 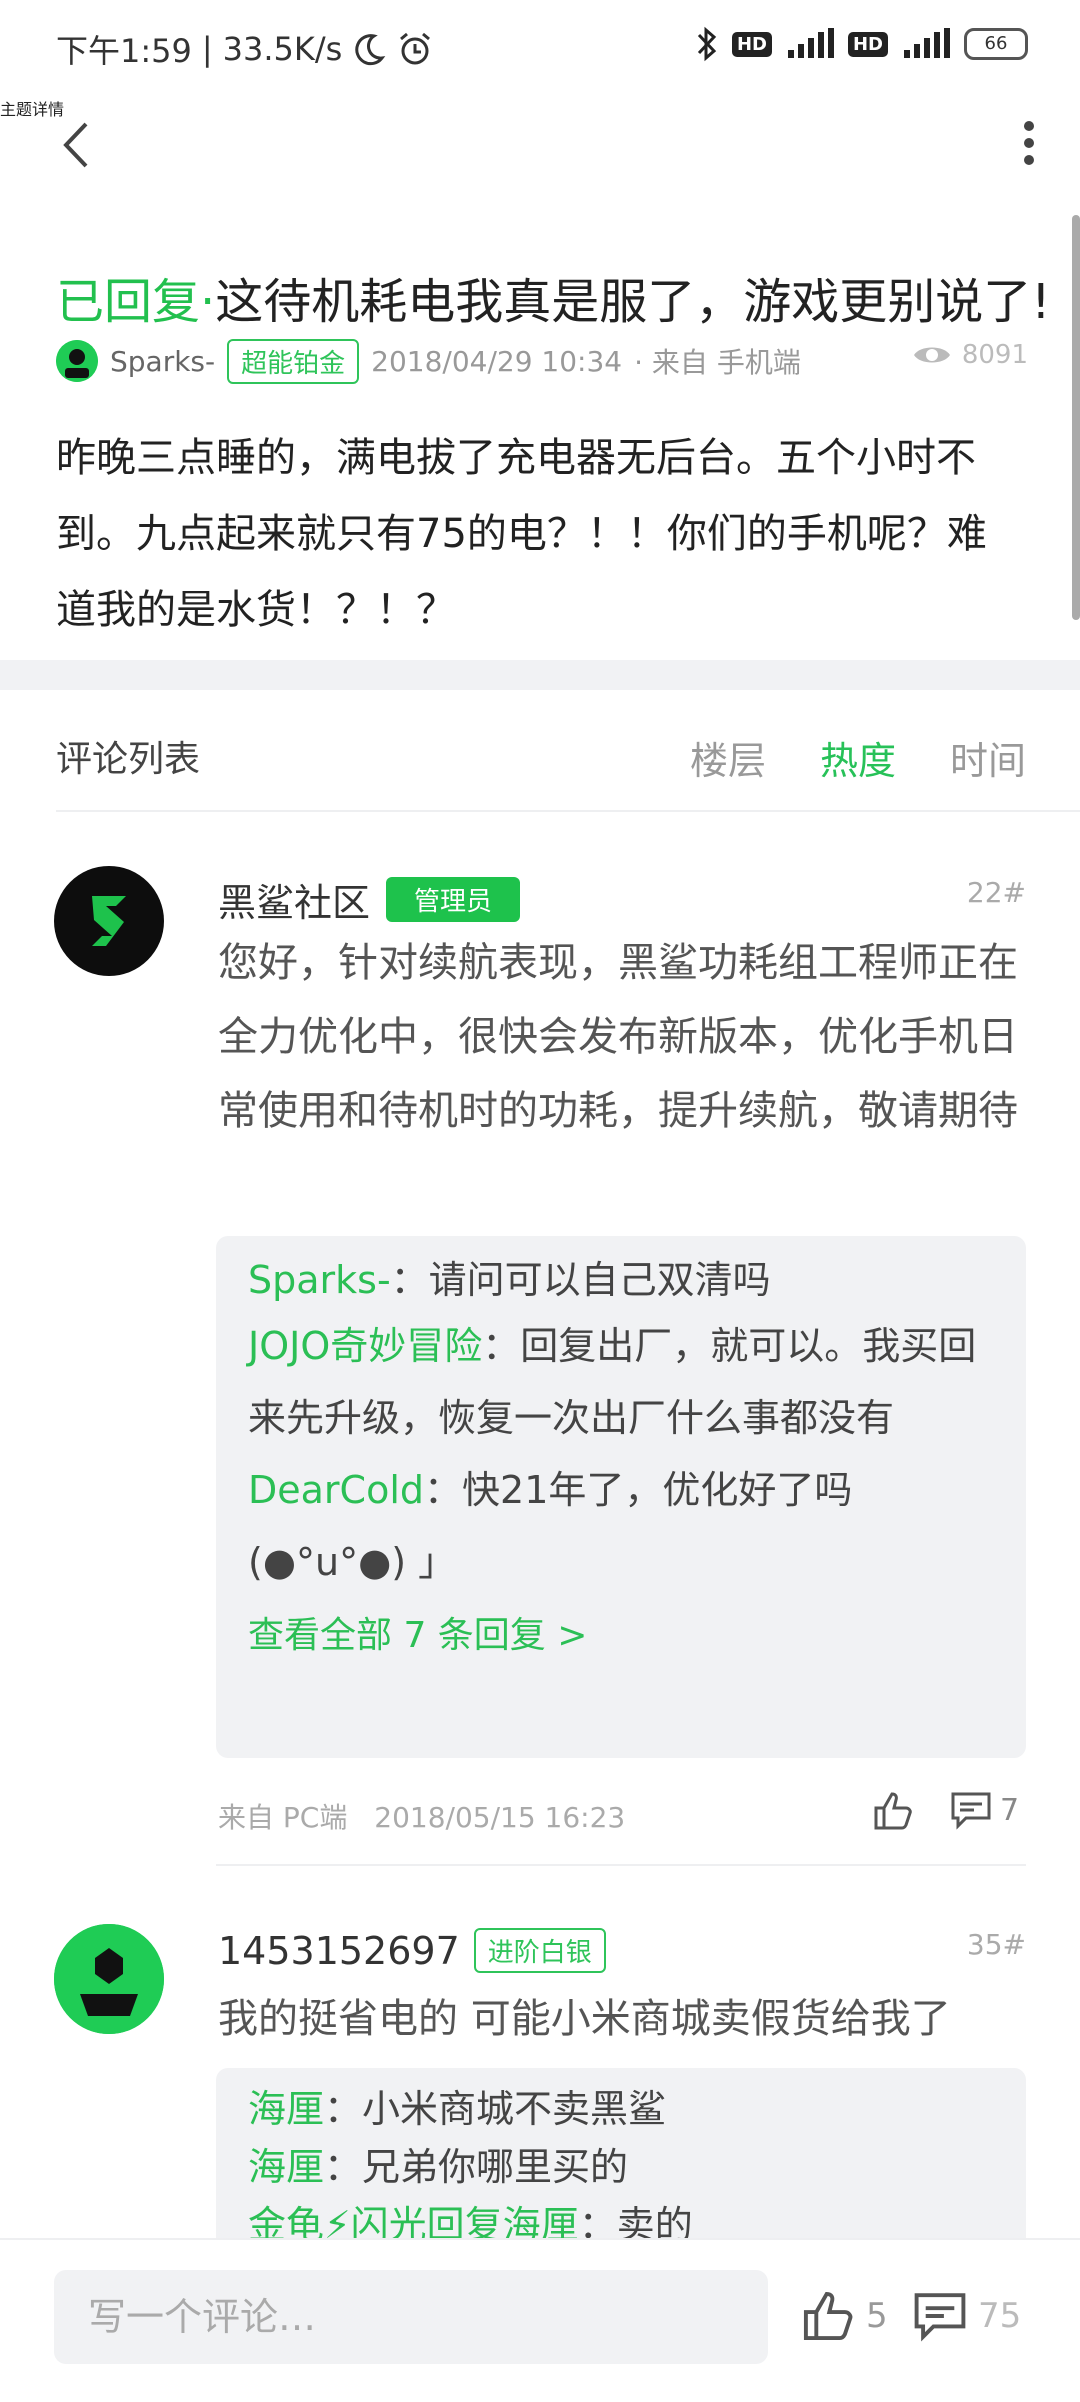 What do you see at coordinates (282, 49) in the screenshot?
I see `status-speed: 33.5K/s` at bounding box center [282, 49].